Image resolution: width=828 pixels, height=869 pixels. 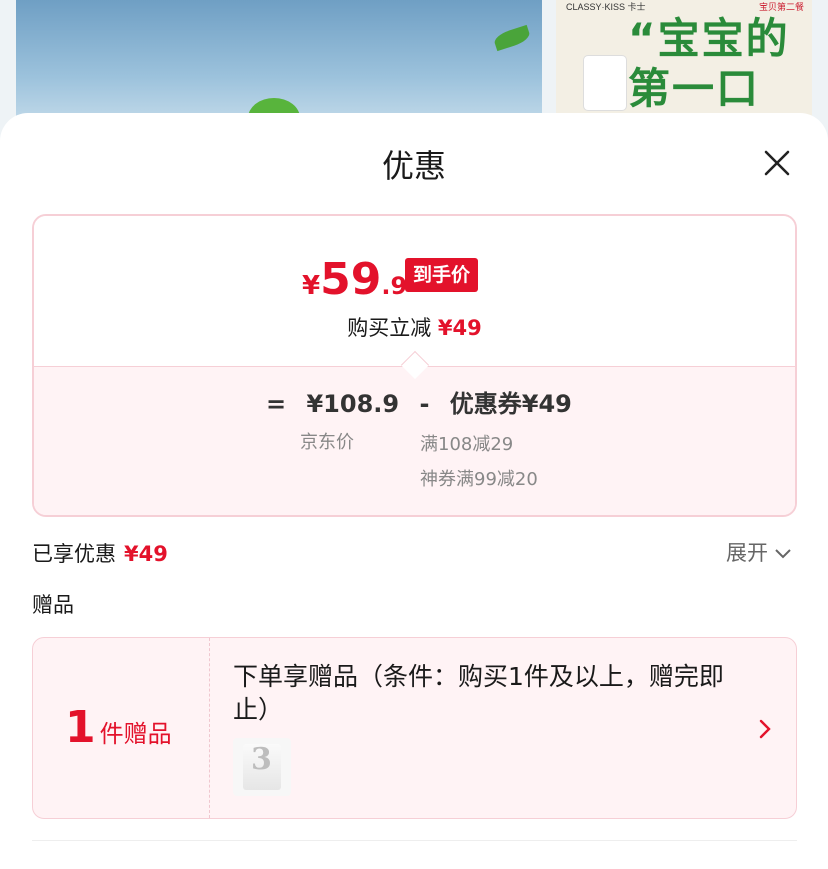 What do you see at coordinates (467, 444) in the screenshot?
I see `coupon-condition-1: 满108减29` at bounding box center [467, 444].